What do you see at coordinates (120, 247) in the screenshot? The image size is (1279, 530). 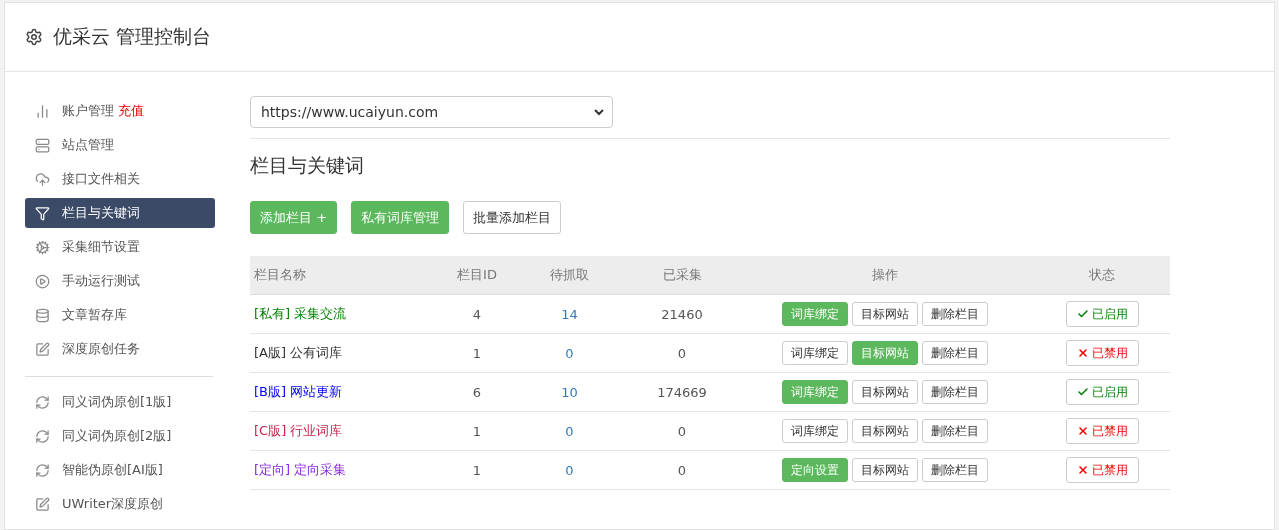 I see `sidebar-item: 采集细节设置` at bounding box center [120, 247].